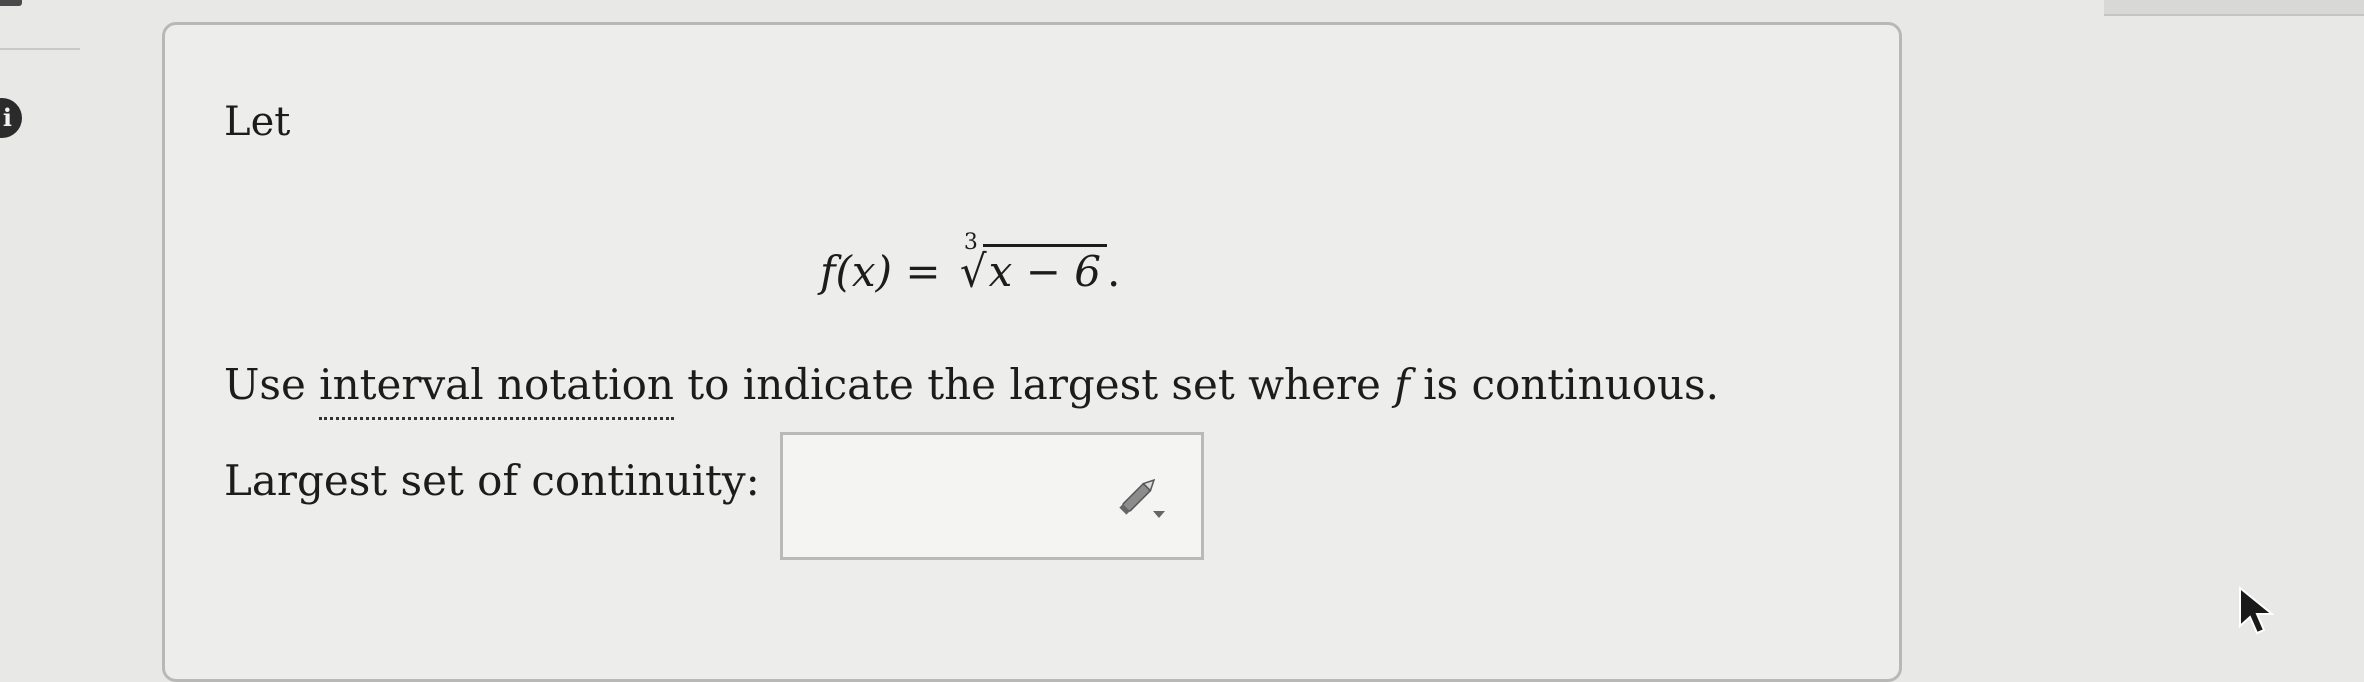  I want to click on let-label: Let, so click(257, 122).